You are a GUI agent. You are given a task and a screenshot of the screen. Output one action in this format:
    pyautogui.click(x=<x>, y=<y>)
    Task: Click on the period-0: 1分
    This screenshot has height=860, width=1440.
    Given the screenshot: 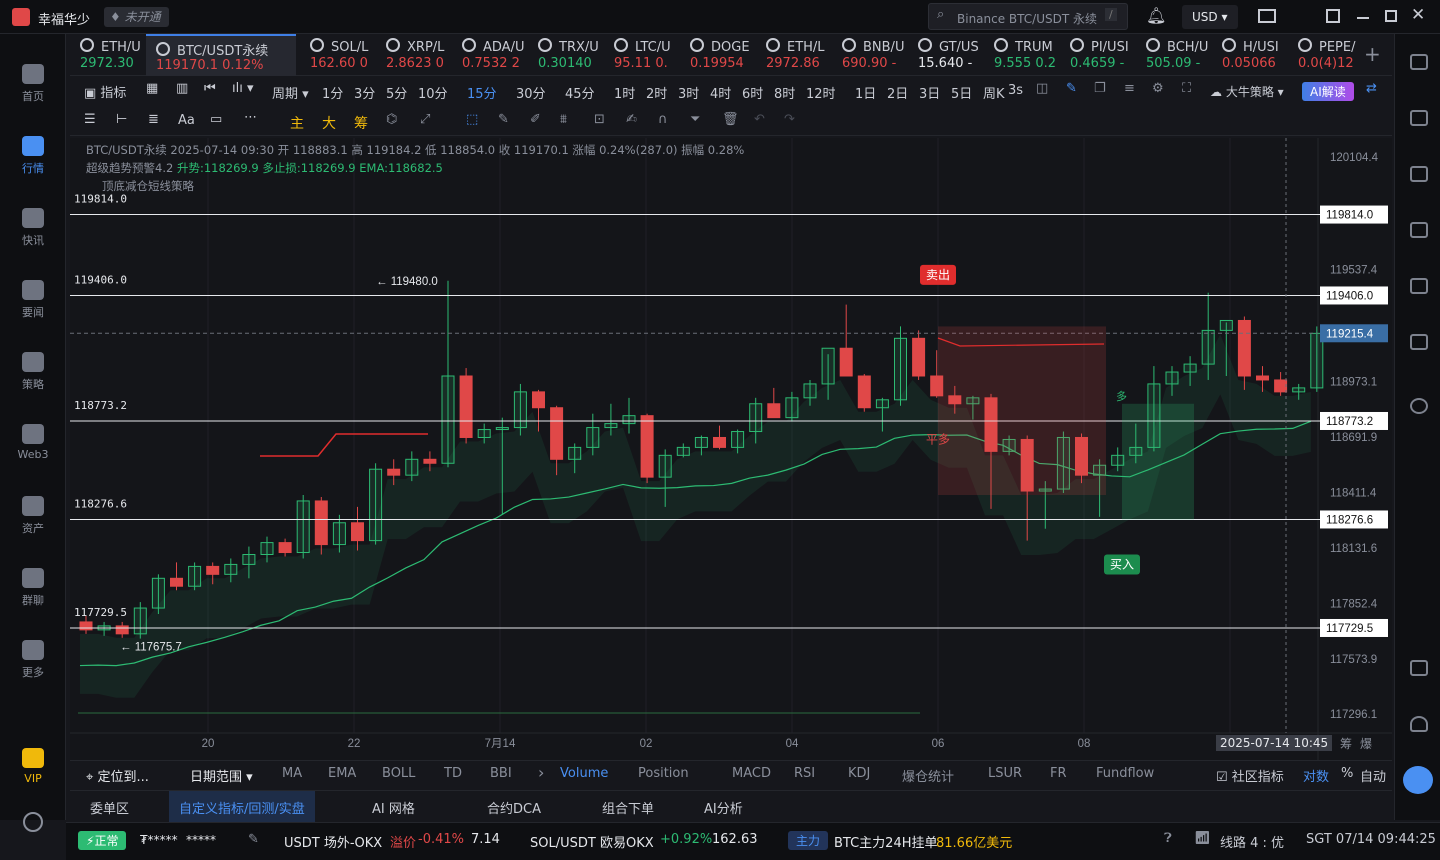 What is the action you would take?
    pyautogui.click(x=332, y=92)
    